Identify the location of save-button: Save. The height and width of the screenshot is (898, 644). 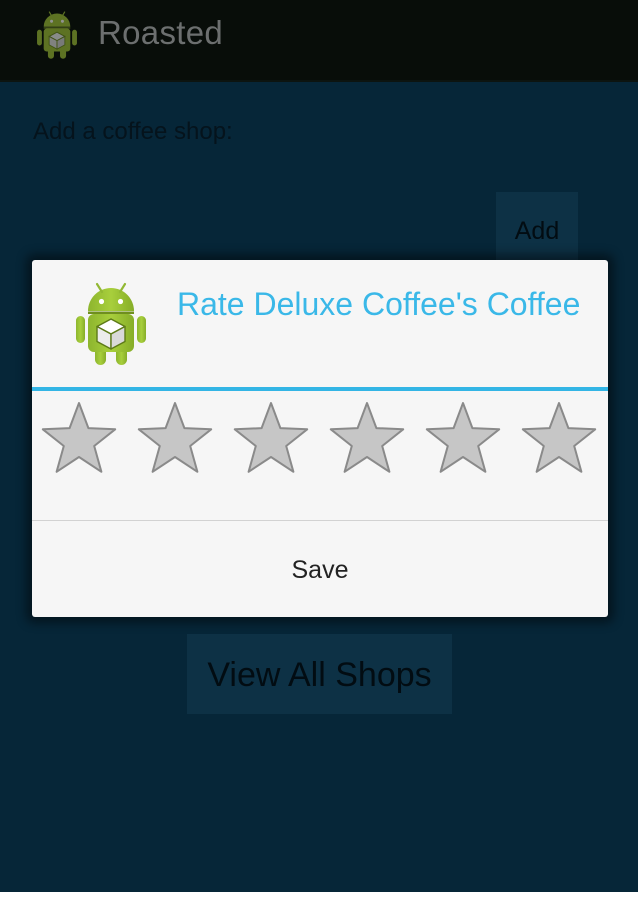
(320, 569).